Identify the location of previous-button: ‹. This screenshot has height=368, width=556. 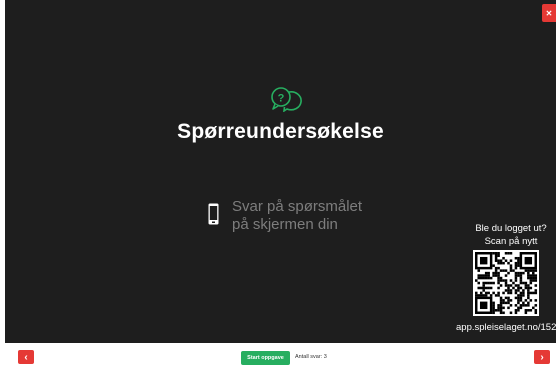
(26, 357).